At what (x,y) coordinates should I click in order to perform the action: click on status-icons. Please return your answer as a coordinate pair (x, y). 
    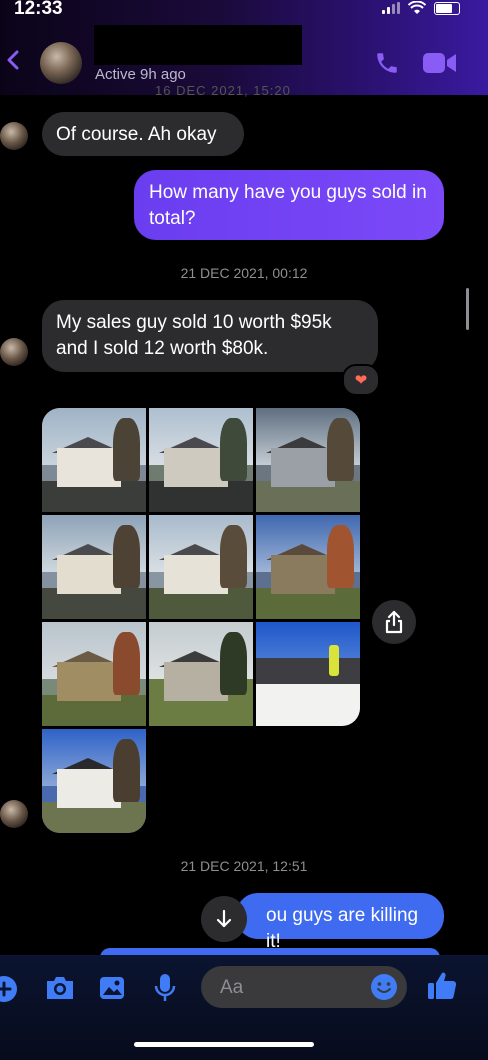
    Looking at the image, I should click on (421, 8).